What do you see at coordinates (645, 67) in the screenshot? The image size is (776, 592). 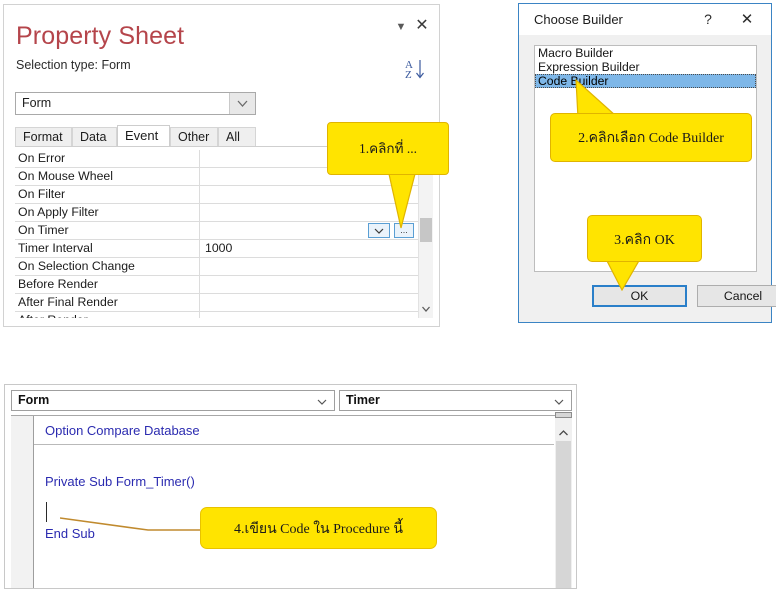 I see `list-item: Expression Builder` at bounding box center [645, 67].